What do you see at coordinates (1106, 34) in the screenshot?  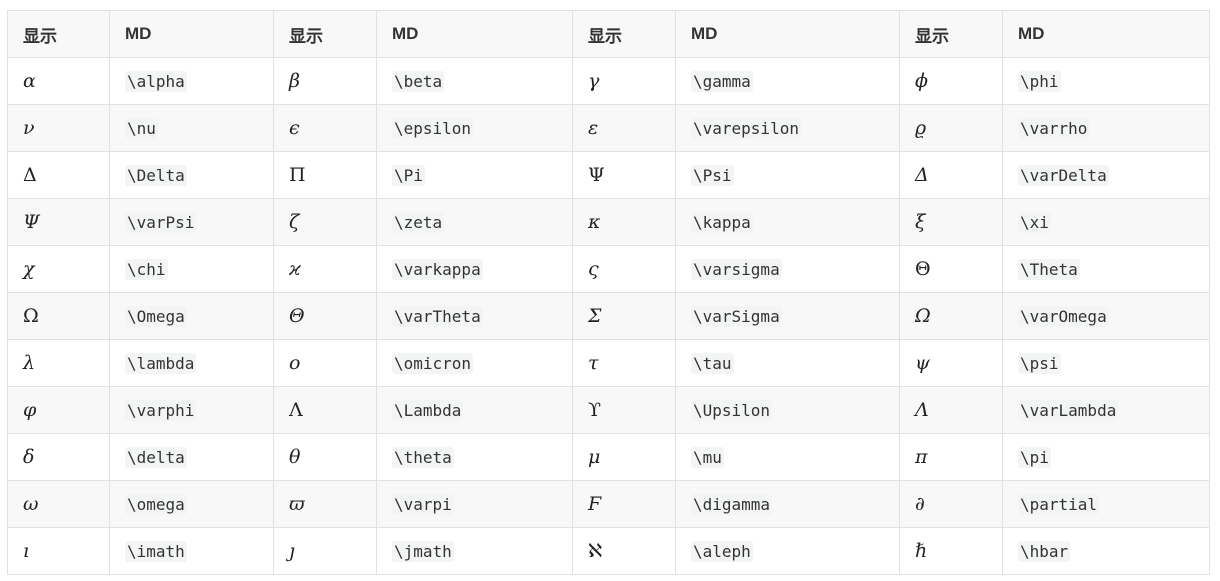 I see `header-md-4: MD` at bounding box center [1106, 34].